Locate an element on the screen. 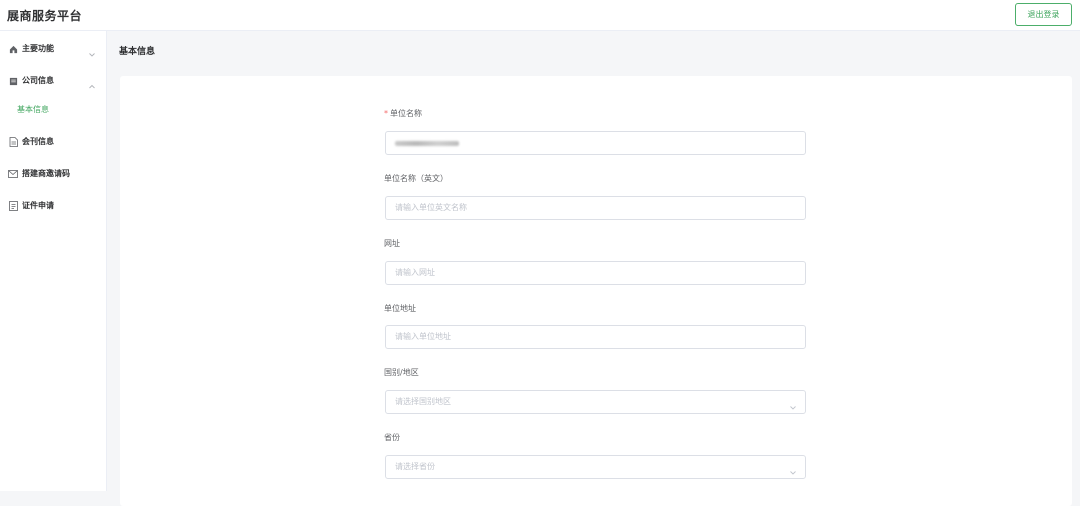  sidebar-item-certificate-application: 证件申请 is located at coordinates (53, 206).